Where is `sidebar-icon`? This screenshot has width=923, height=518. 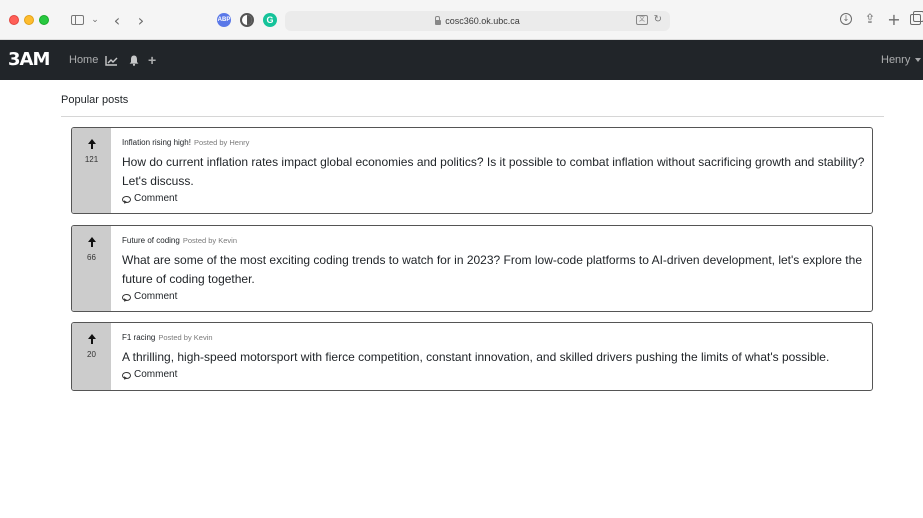 sidebar-icon is located at coordinates (77, 20).